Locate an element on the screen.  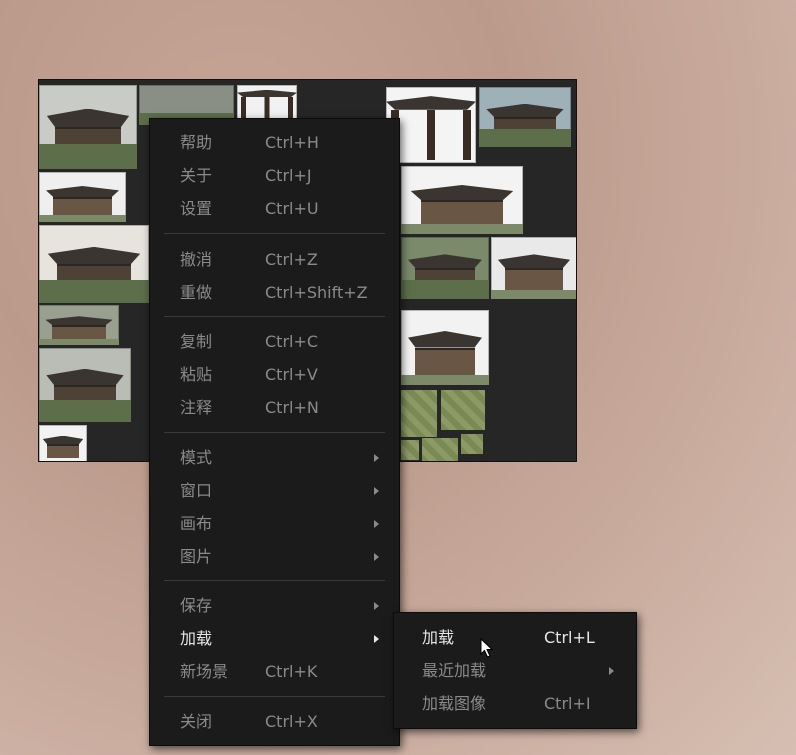
menu-item-shortcut: Ctrl+K is located at coordinates (291, 671).